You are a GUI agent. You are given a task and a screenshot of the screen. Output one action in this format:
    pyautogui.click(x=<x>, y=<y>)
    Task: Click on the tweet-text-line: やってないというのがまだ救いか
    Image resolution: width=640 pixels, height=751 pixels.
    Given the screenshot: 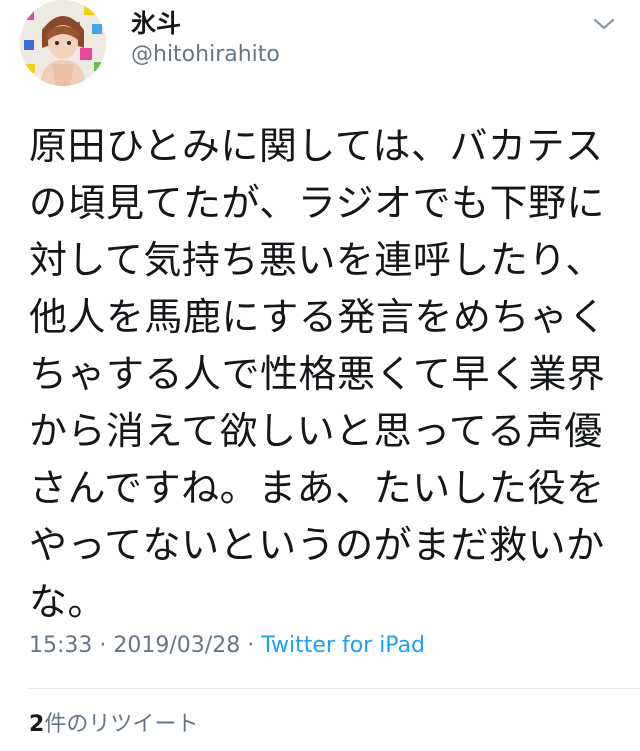 What is the action you would take?
    pyautogui.click(x=317, y=545)
    